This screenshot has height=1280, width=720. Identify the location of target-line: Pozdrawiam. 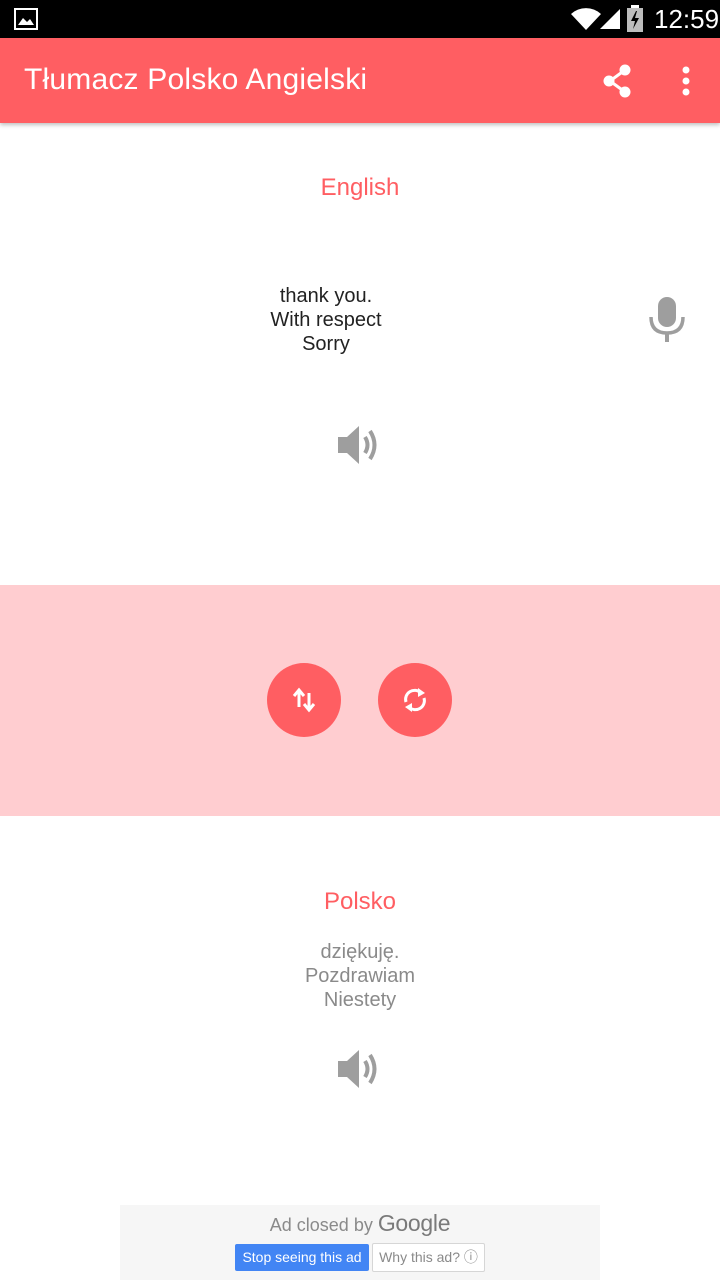
(360, 976).